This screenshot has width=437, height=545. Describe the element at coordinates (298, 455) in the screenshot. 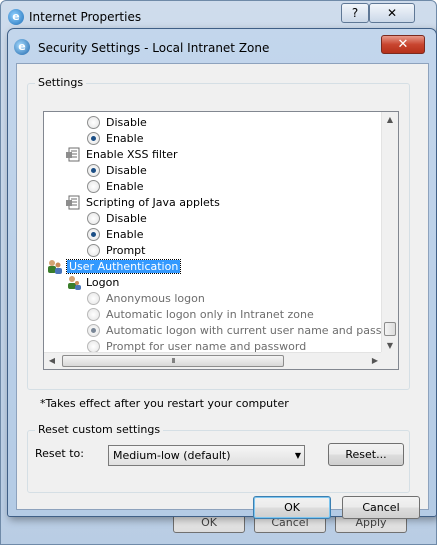

I see `dropdown-arrow-icon: ▼` at that location.